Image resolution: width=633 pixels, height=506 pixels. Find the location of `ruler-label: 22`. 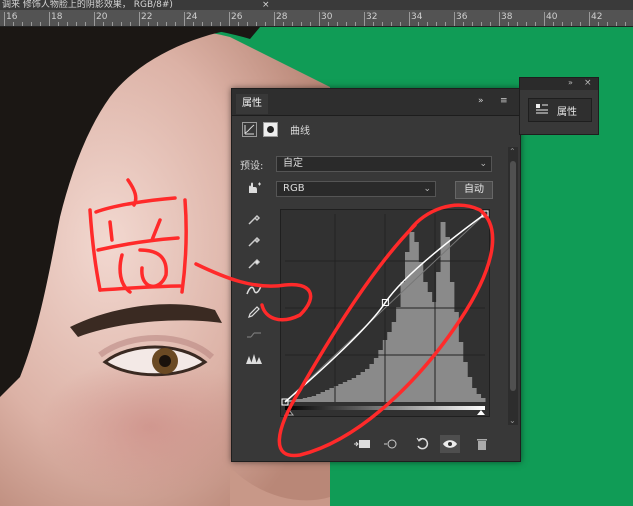

ruler-label: 22 is located at coordinates (147, 17).